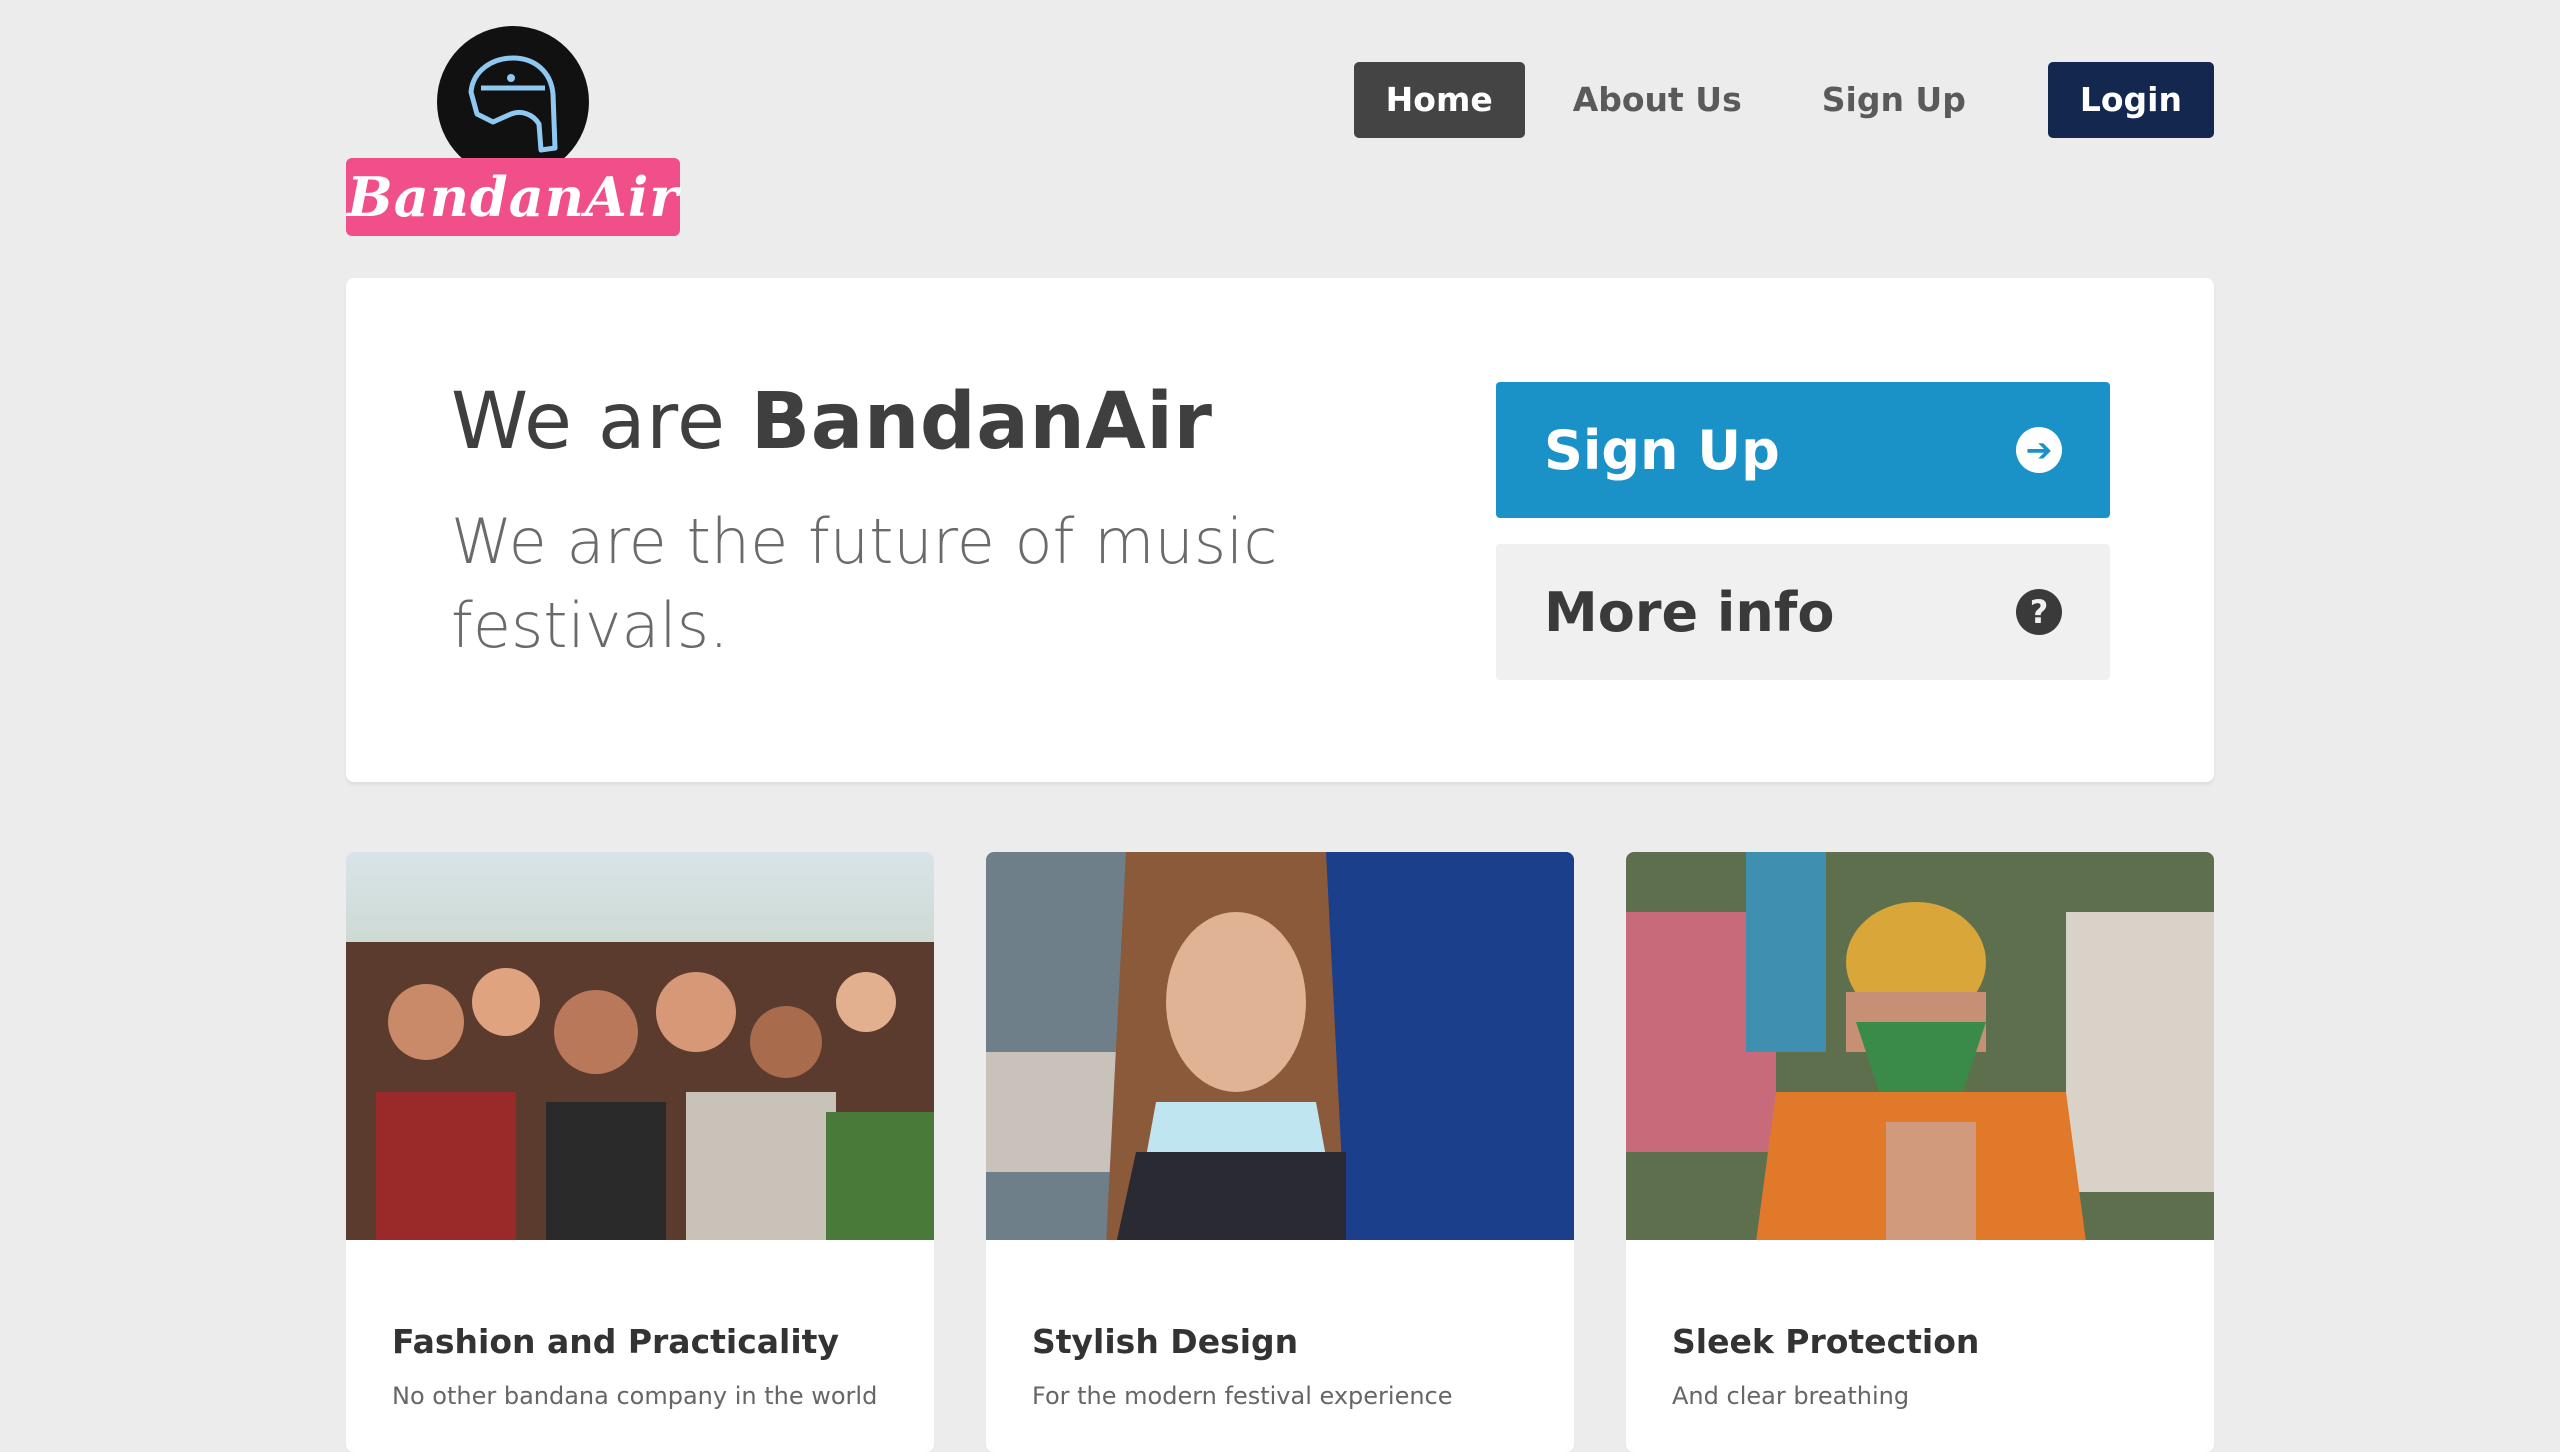 Image resolution: width=2560 pixels, height=1452 pixels. I want to click on more-info-label: More info, so click(1689, 612).